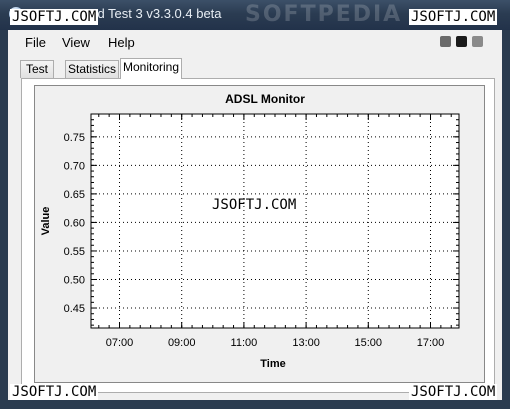 The width and height of the screenshot is (510, 409). I want to click on watermark-bottom-left: JSOFTJ.COM, so click(54, 392).